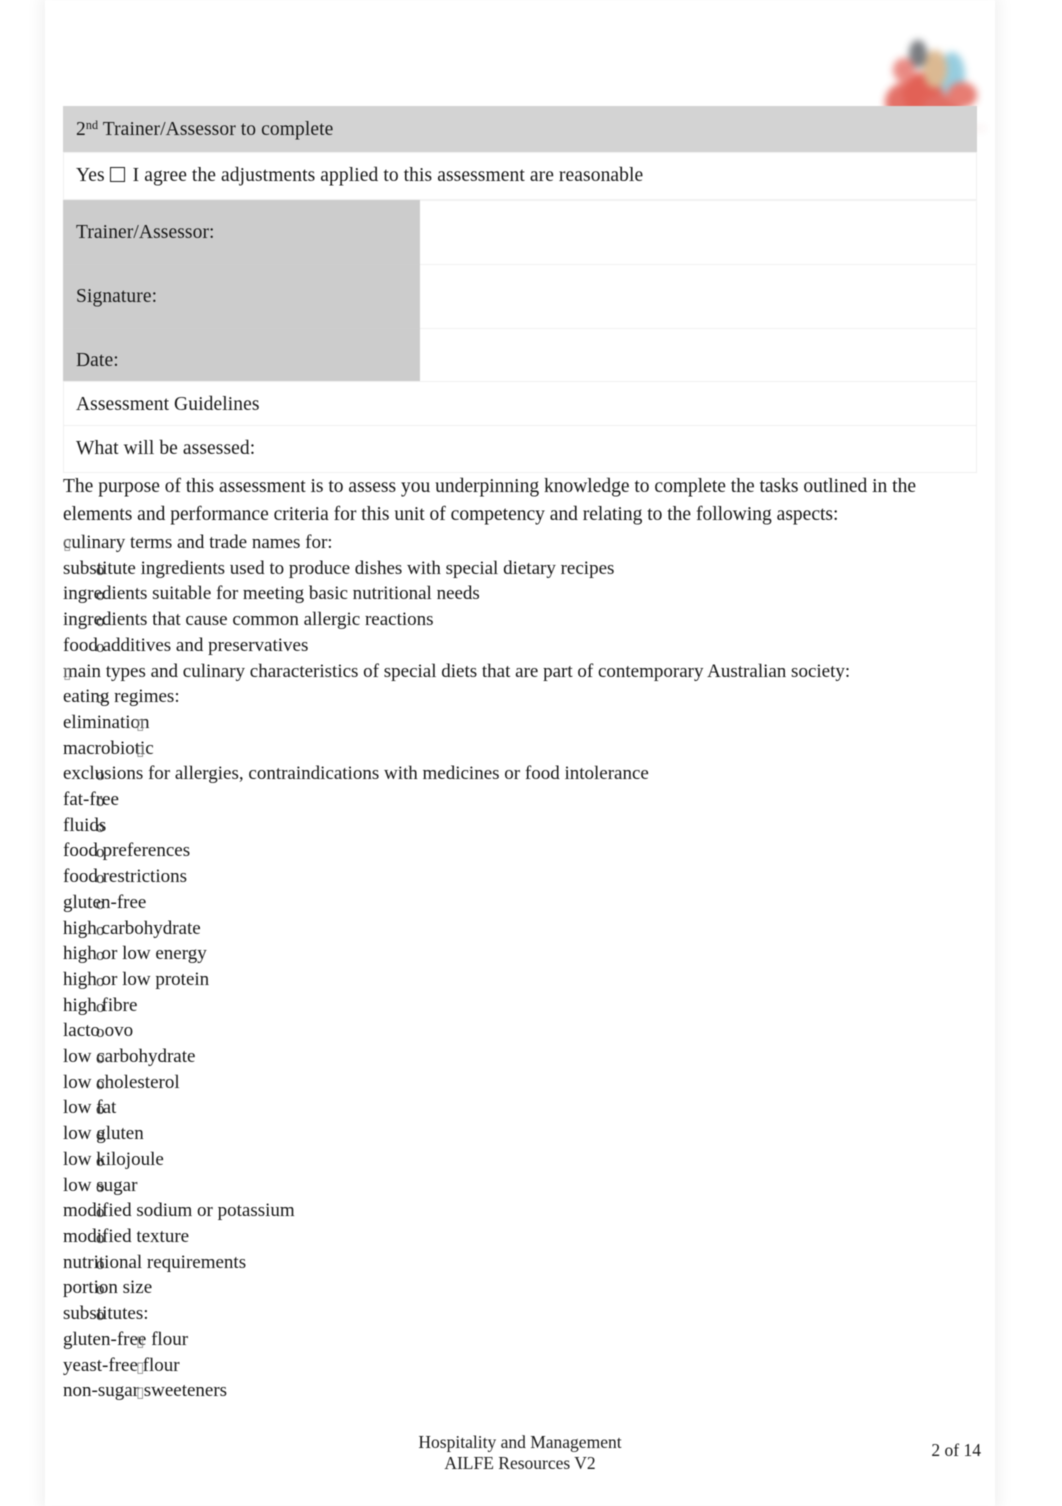 The height and width of the screenshot is (1506, 1062). Describe the element at coordinates (520, 1263) in the screenshot. I see `list-item: o nutritional requirements` at that location.